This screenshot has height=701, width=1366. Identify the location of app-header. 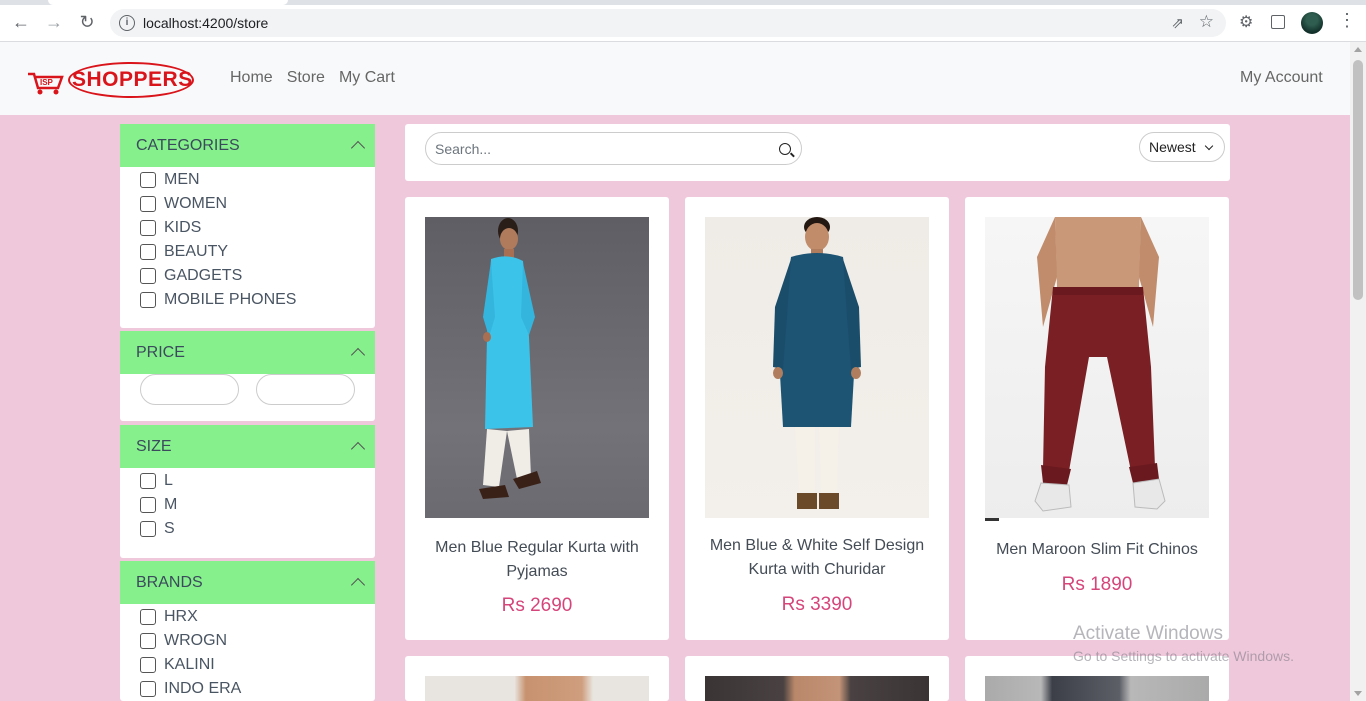
(675, 78).